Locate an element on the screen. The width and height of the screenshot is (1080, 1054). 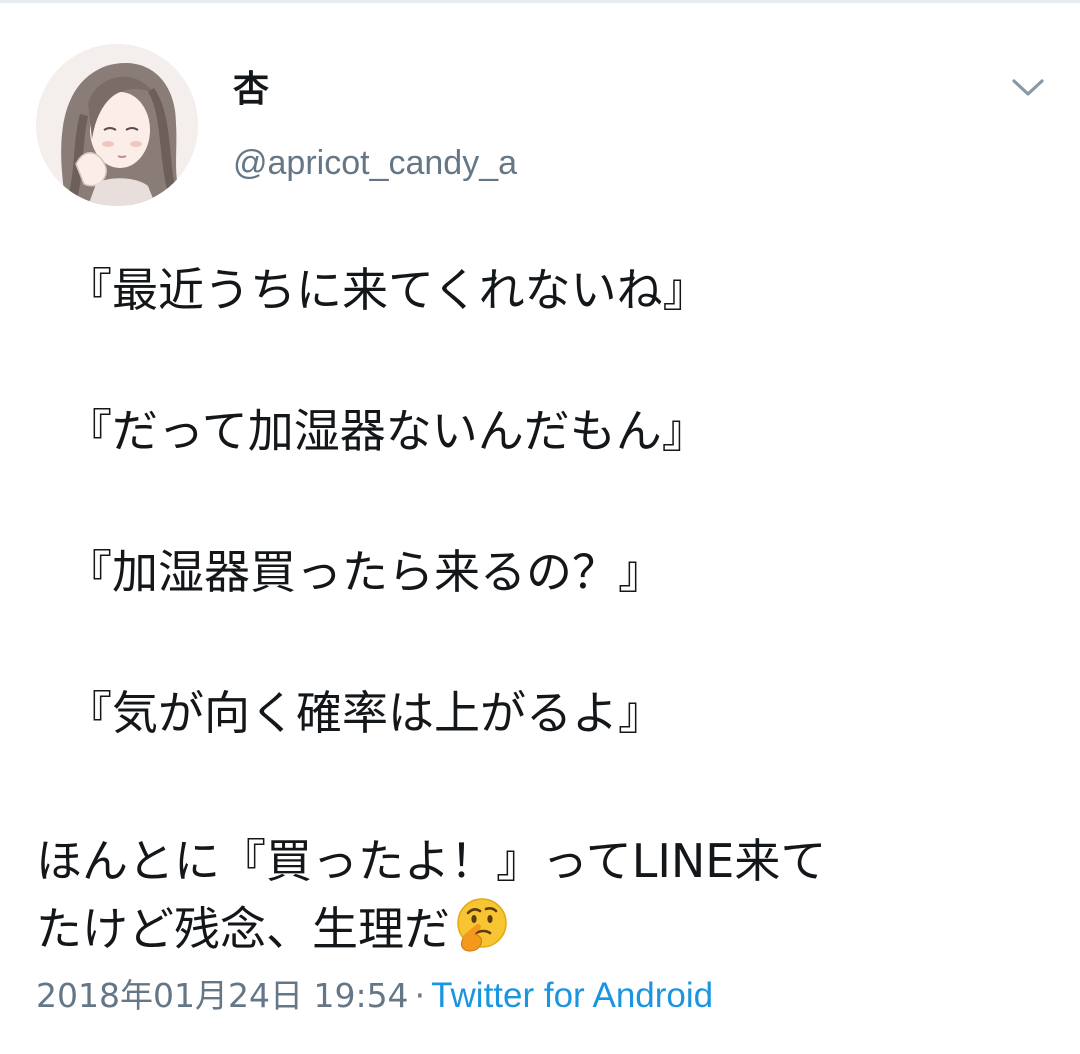
author-display-name: 杏 is located at coordinates (251, 90).